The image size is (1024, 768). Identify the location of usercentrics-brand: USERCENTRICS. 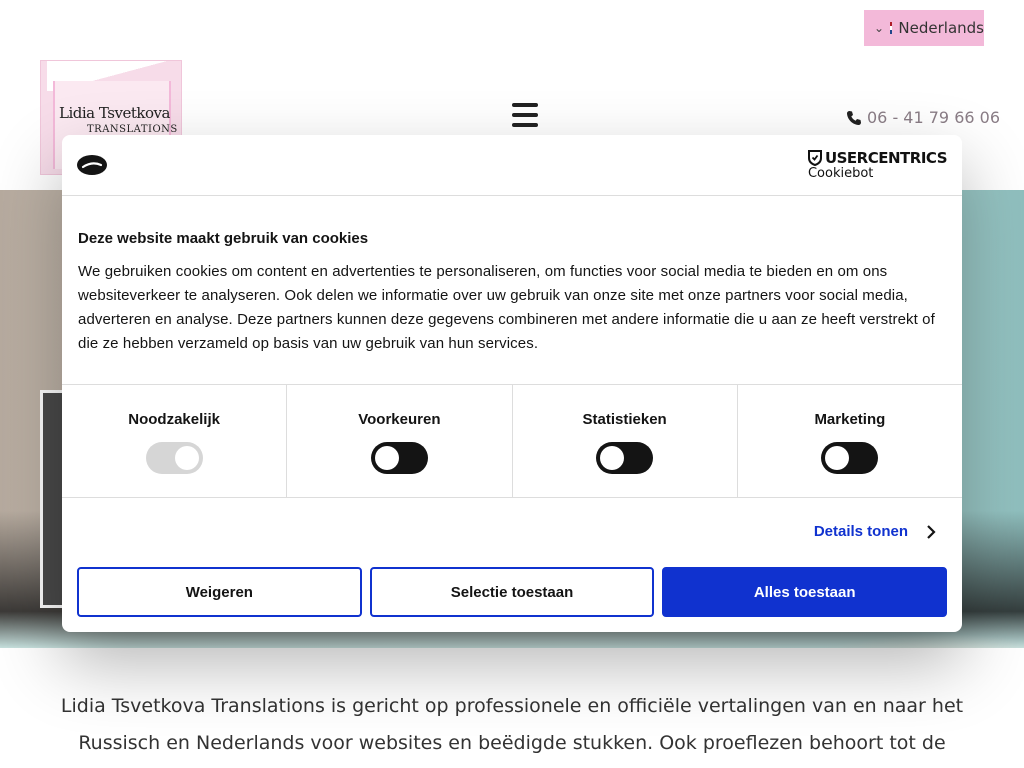
(886, 158).